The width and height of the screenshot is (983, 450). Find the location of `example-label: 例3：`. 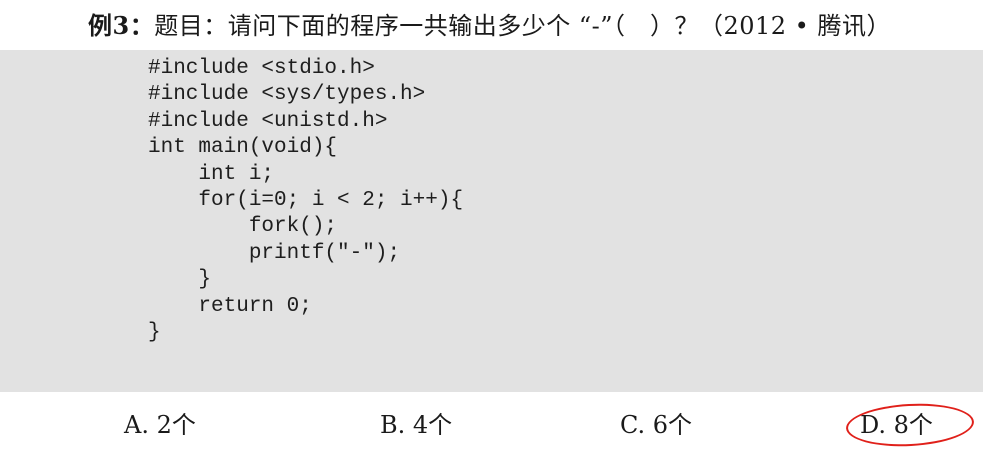

example-label: 例3： is located at coordinates (121, 25).